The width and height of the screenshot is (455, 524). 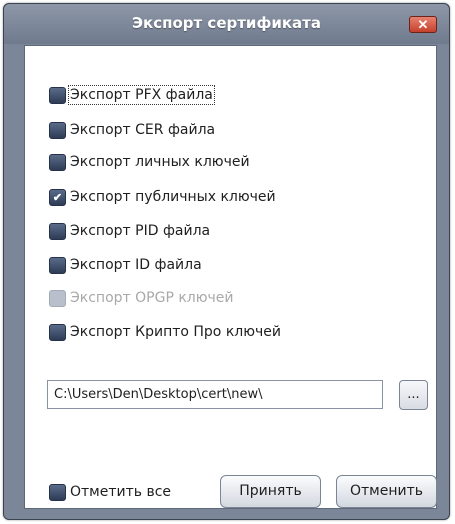 What do you see at coordinates (121, 492) in the screenshot?
I see `select-all-label: Отметить все` at bounding box center [121, 492].